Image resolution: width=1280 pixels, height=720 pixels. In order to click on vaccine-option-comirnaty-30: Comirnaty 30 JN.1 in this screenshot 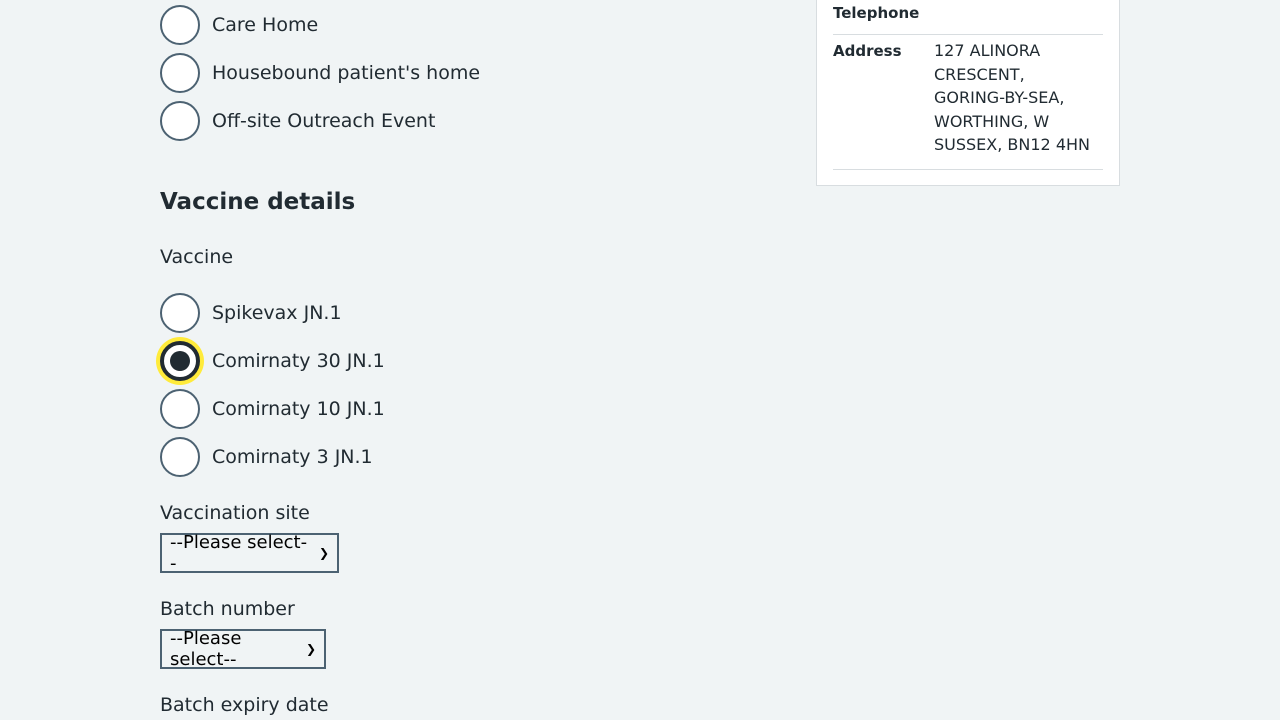, I will do `click(272, 361)`.